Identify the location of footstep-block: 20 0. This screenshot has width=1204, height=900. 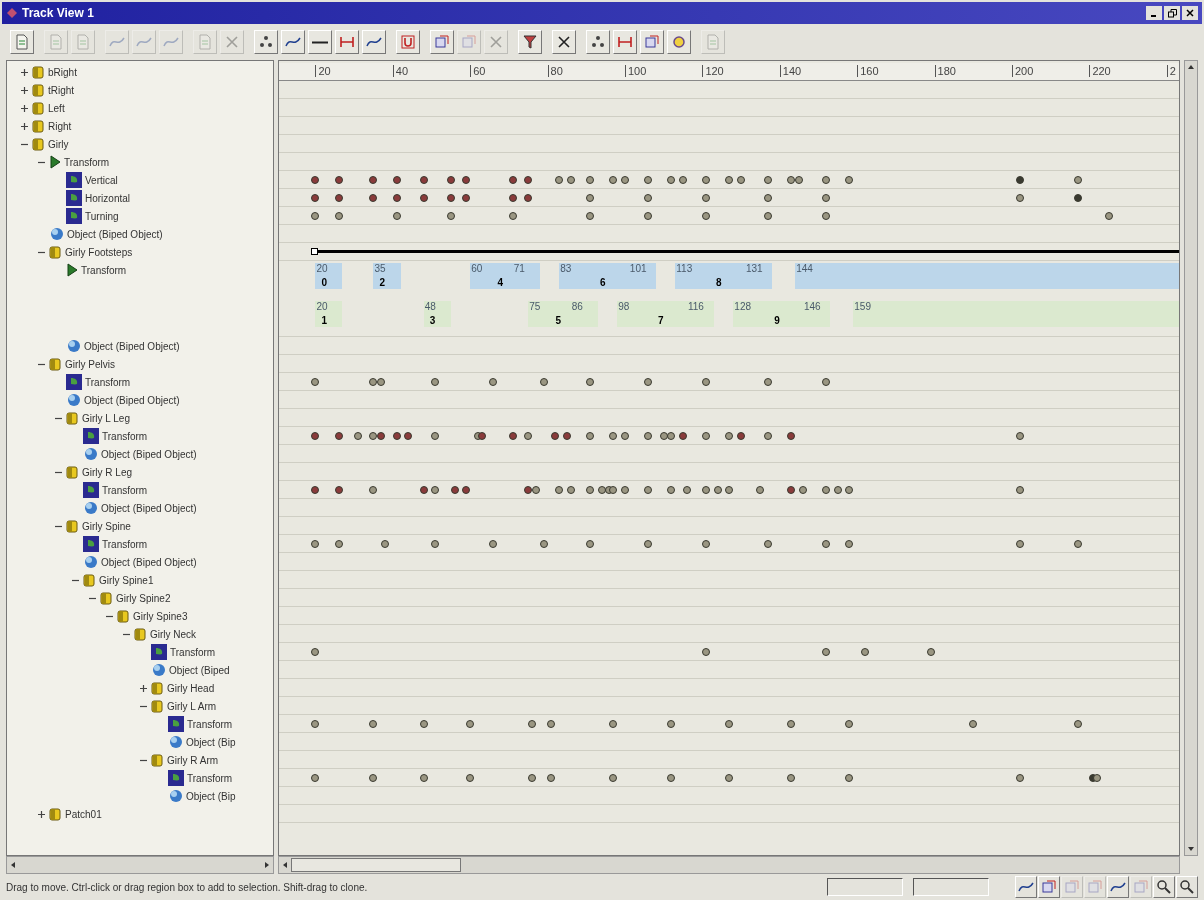
(329, 276).